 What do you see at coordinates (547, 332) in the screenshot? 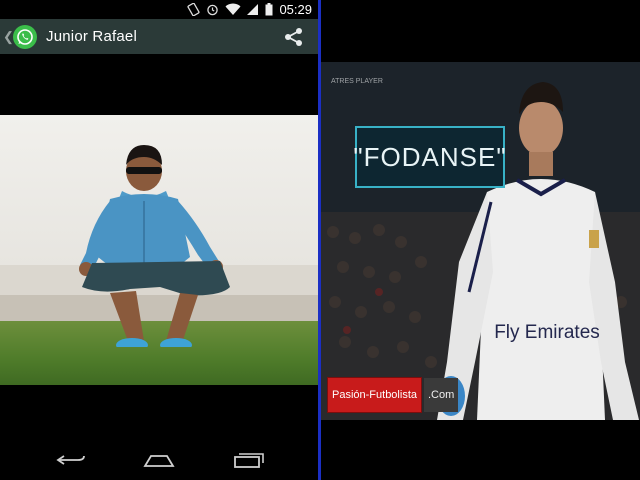
I see `jersey-sponsor: Fly Emirates` at bounding box center [547, 332].